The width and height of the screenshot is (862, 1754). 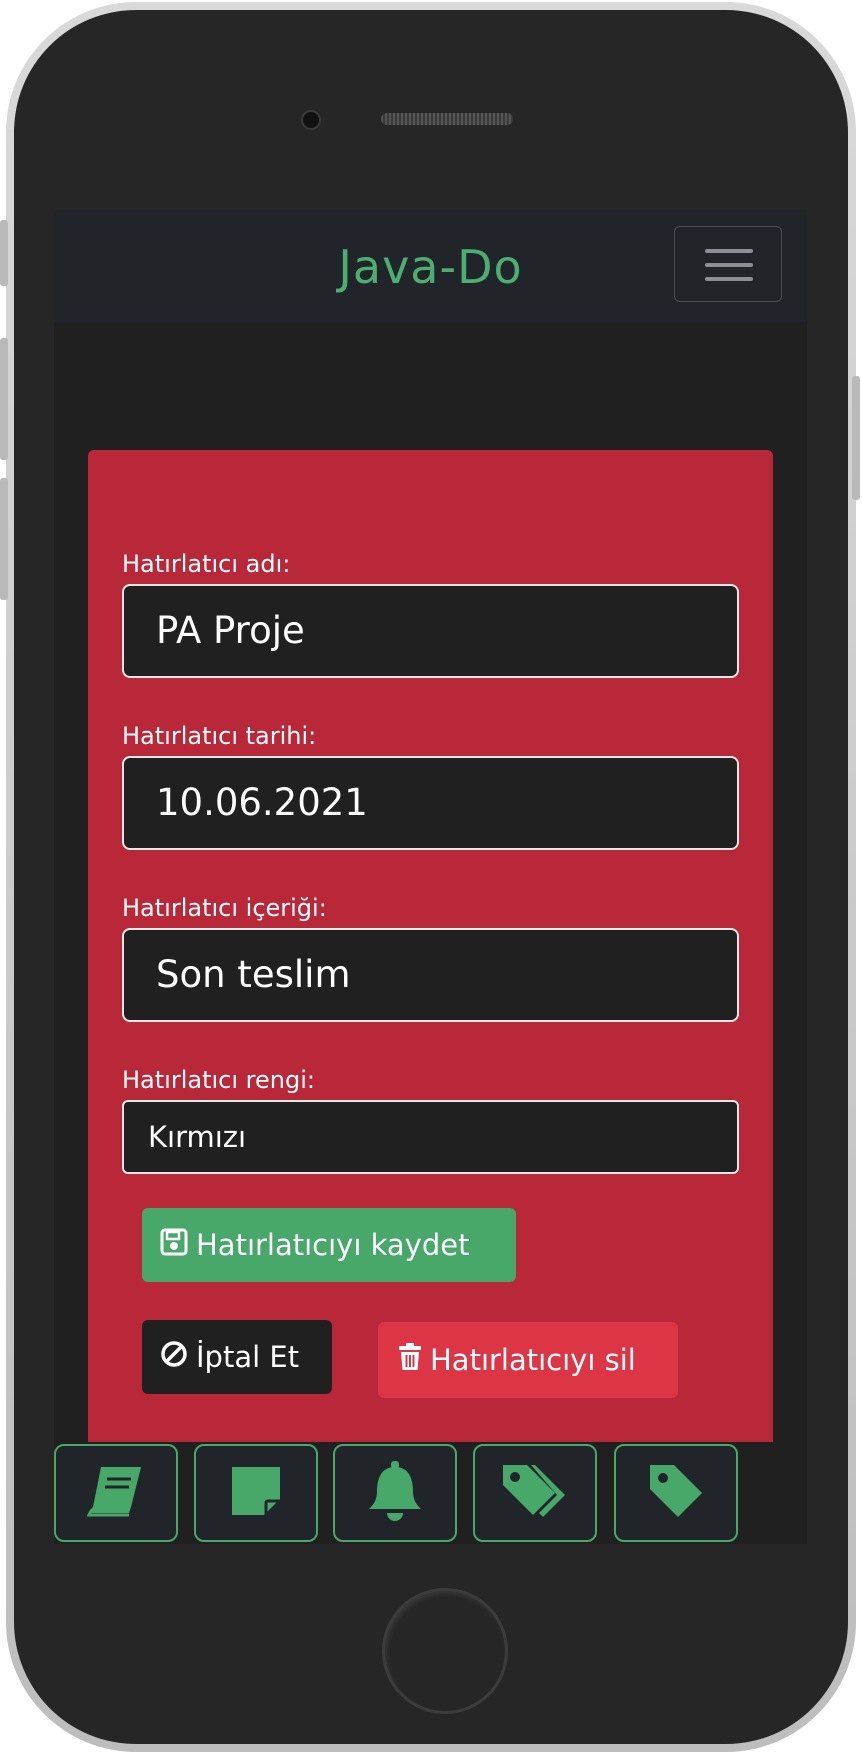 I want to click on floppy-disk-icon, so click(x=174, y=1245).